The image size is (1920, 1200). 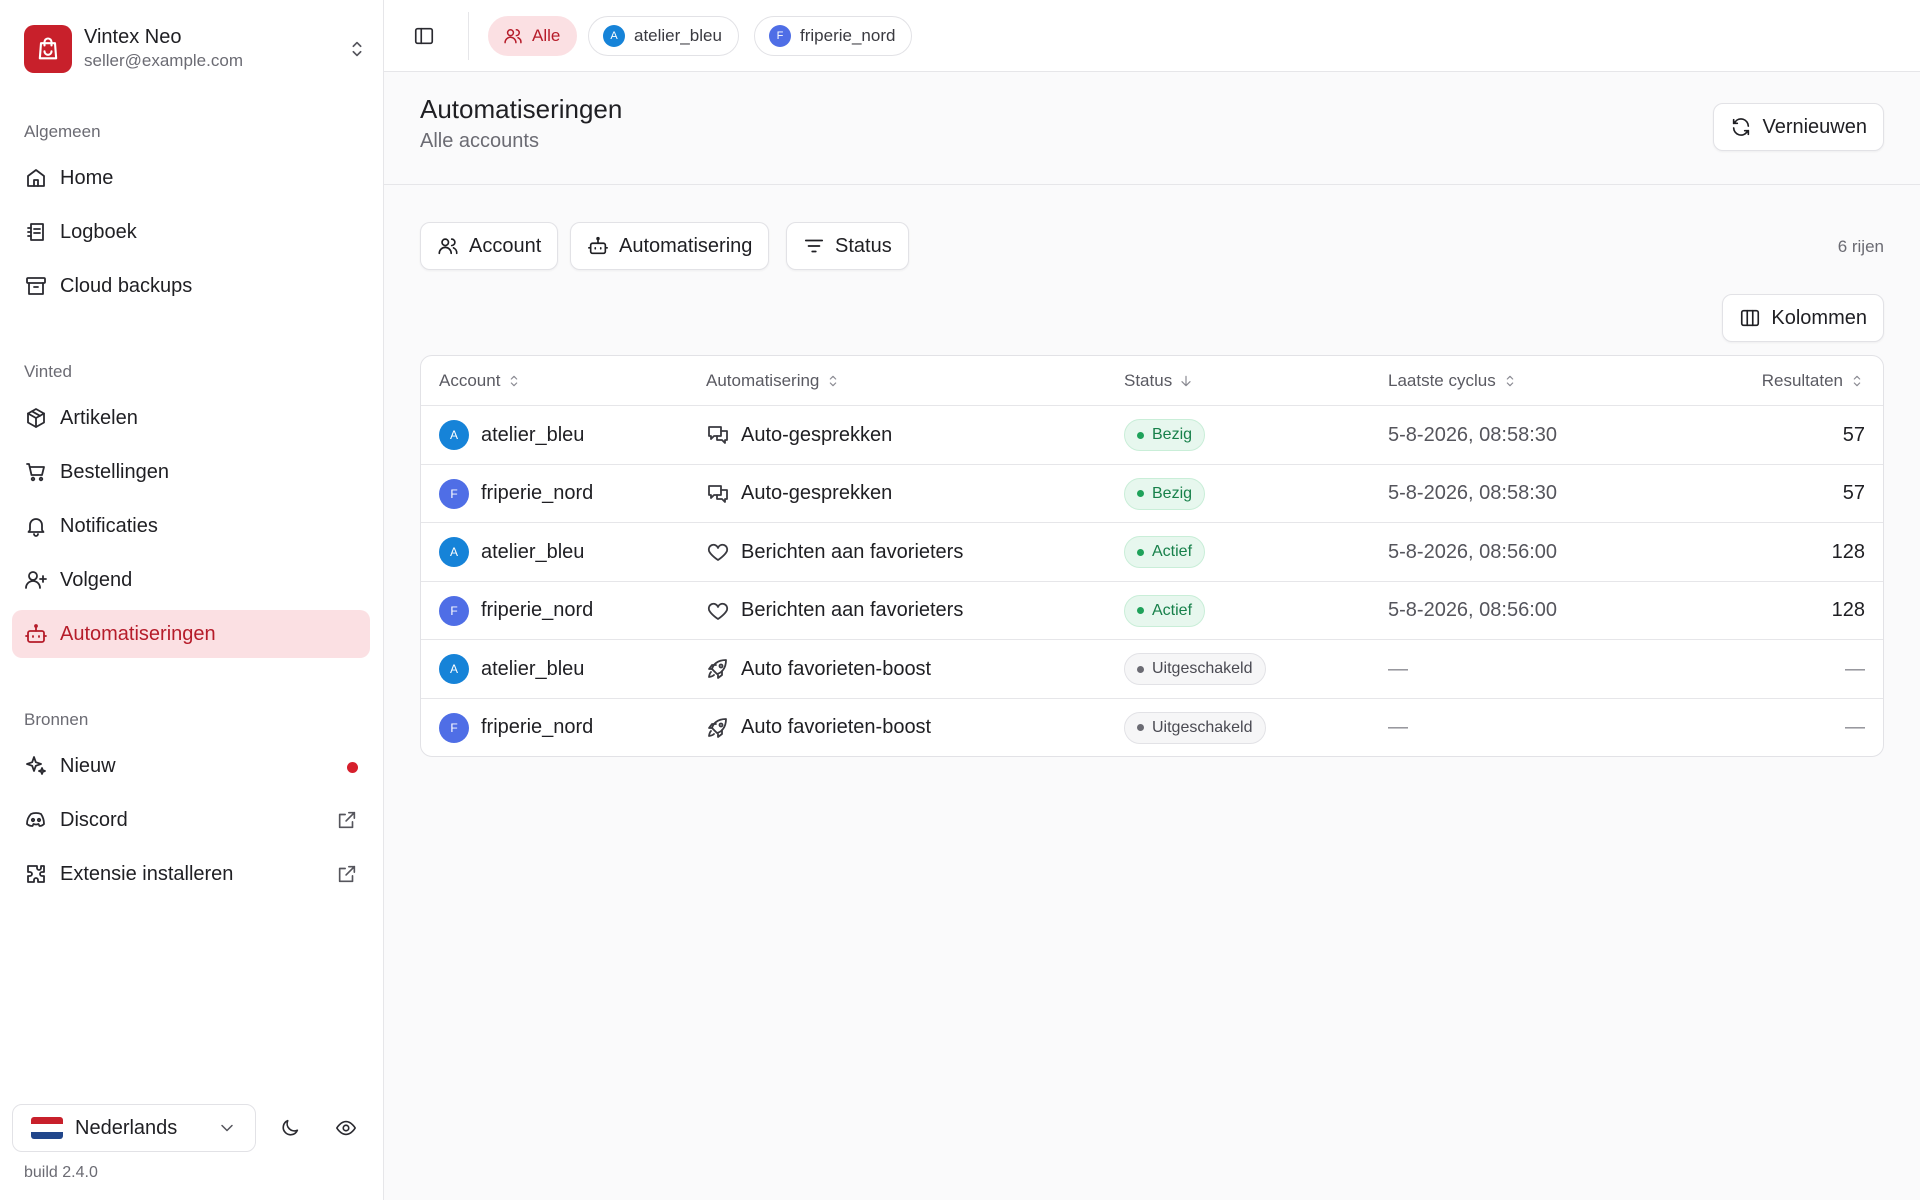 What do you see at coordinates (48, 371) in the screenshot?
I see `nav-heading: Vinted` at bounding box center [48, 371].